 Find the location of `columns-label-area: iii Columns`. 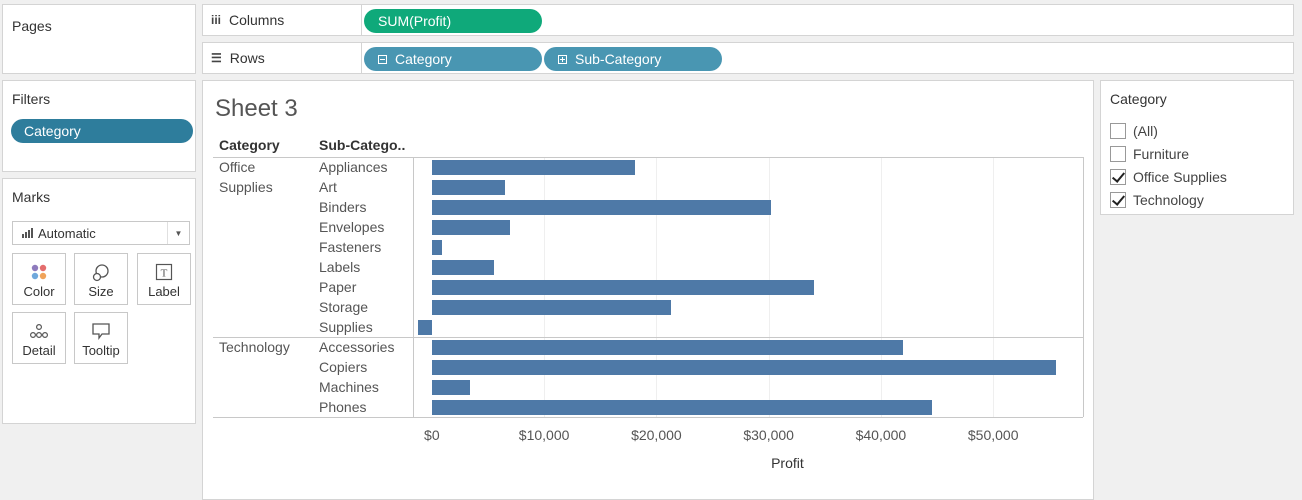

columns-label-area: iii Columns is located at coordinates (282, 20).